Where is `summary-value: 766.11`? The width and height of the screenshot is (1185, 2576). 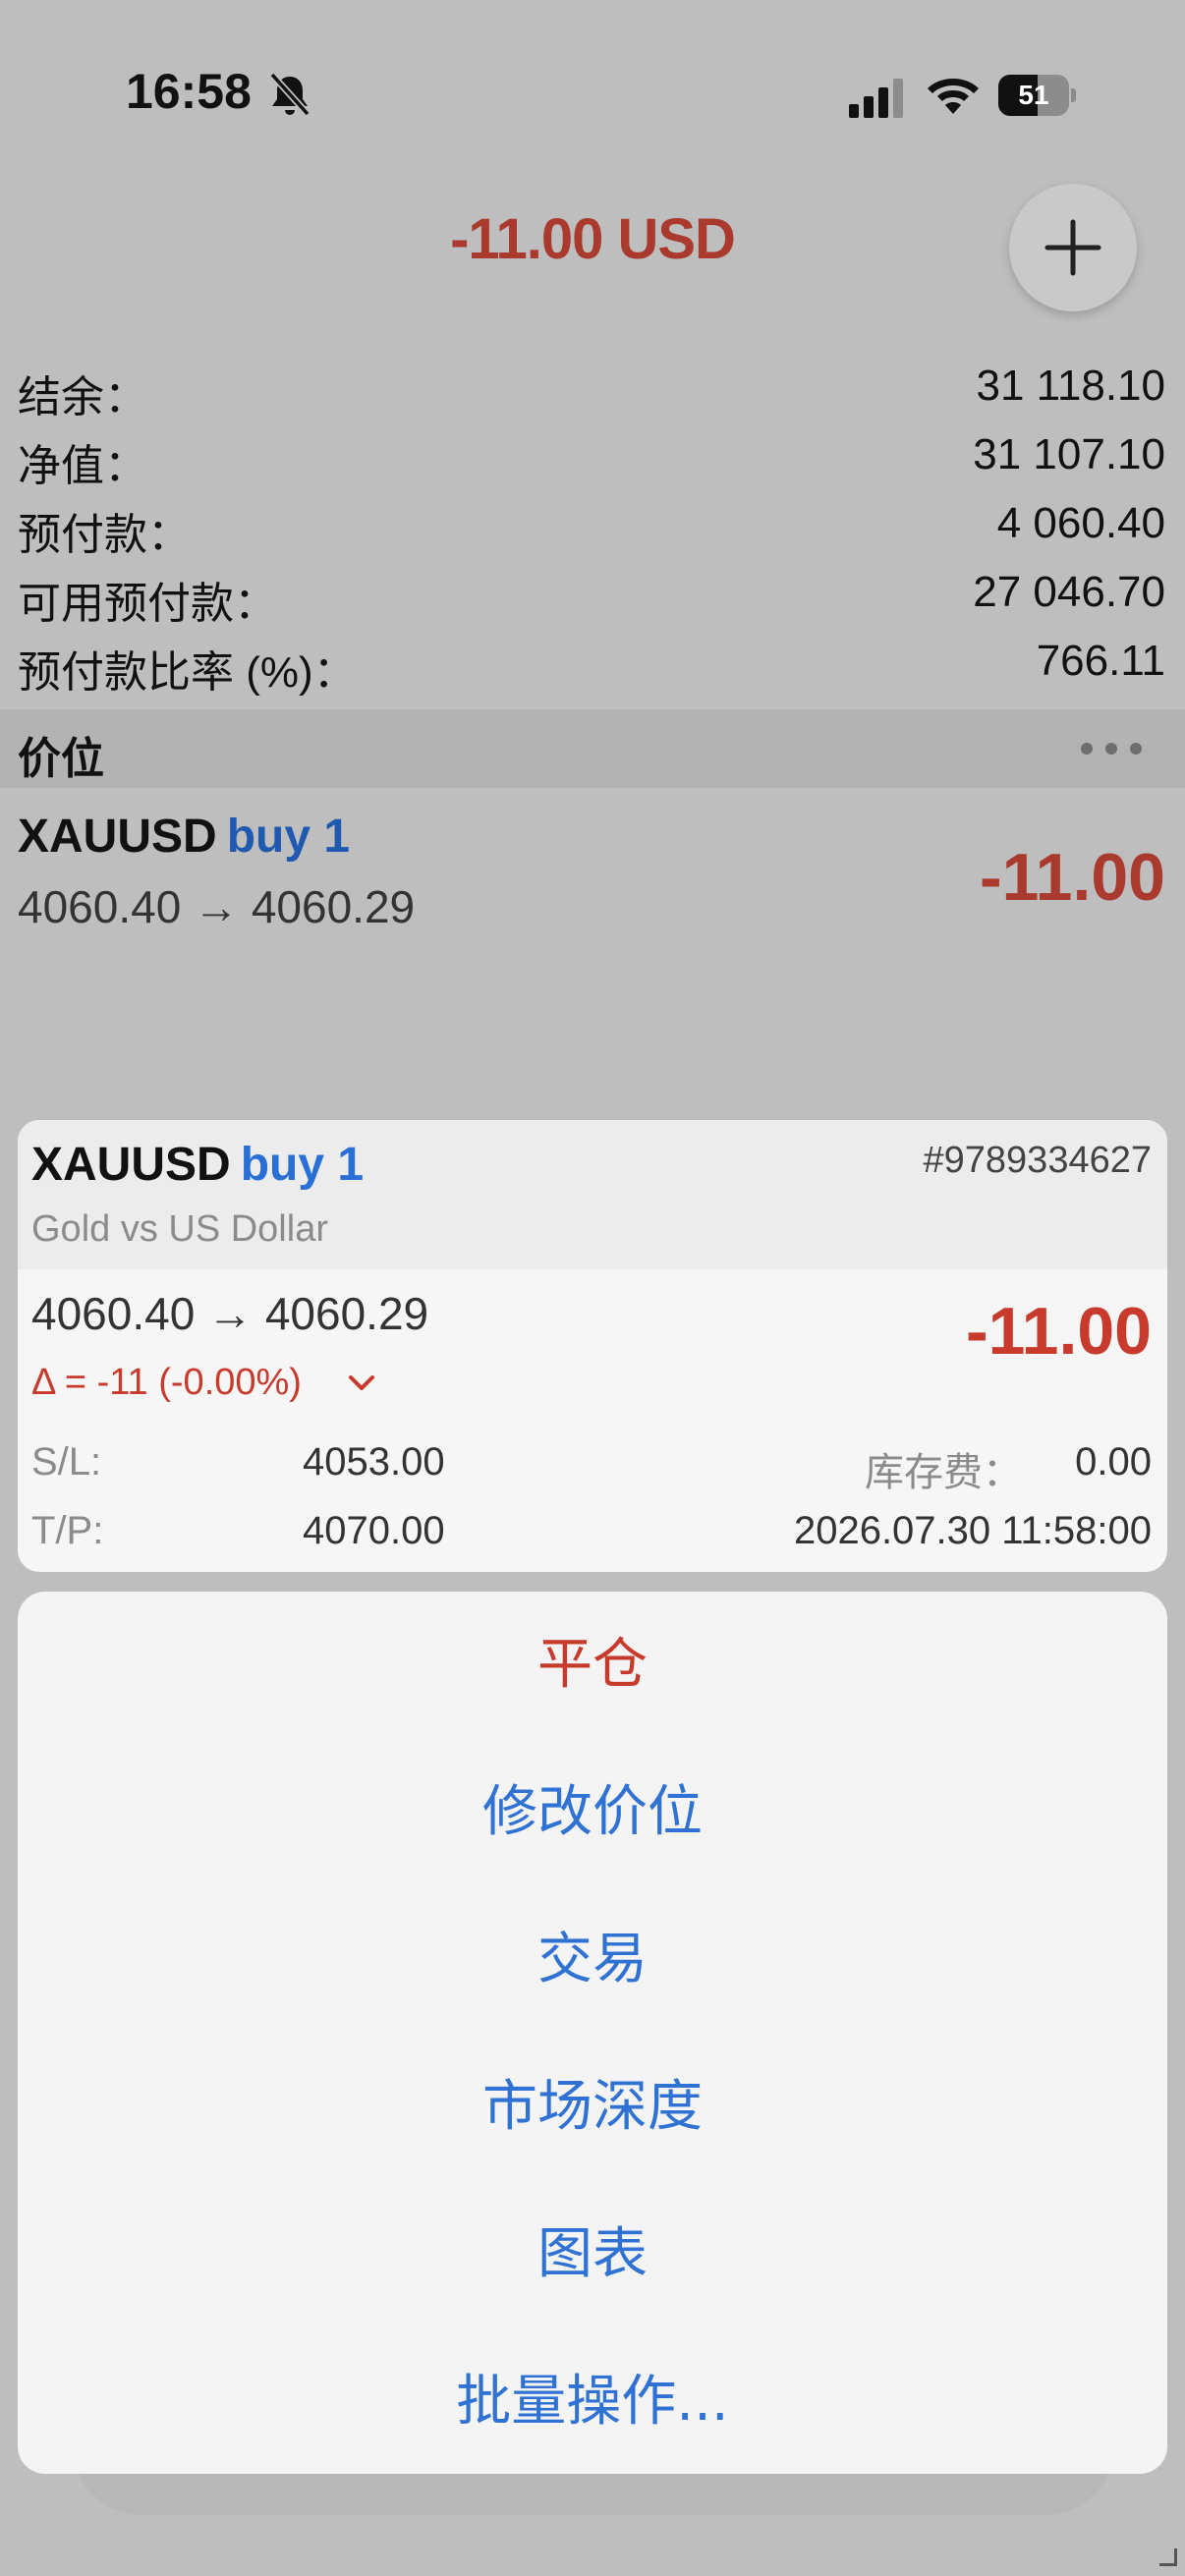 summary-value: 766.11 is located at coordinates (1100, 661).